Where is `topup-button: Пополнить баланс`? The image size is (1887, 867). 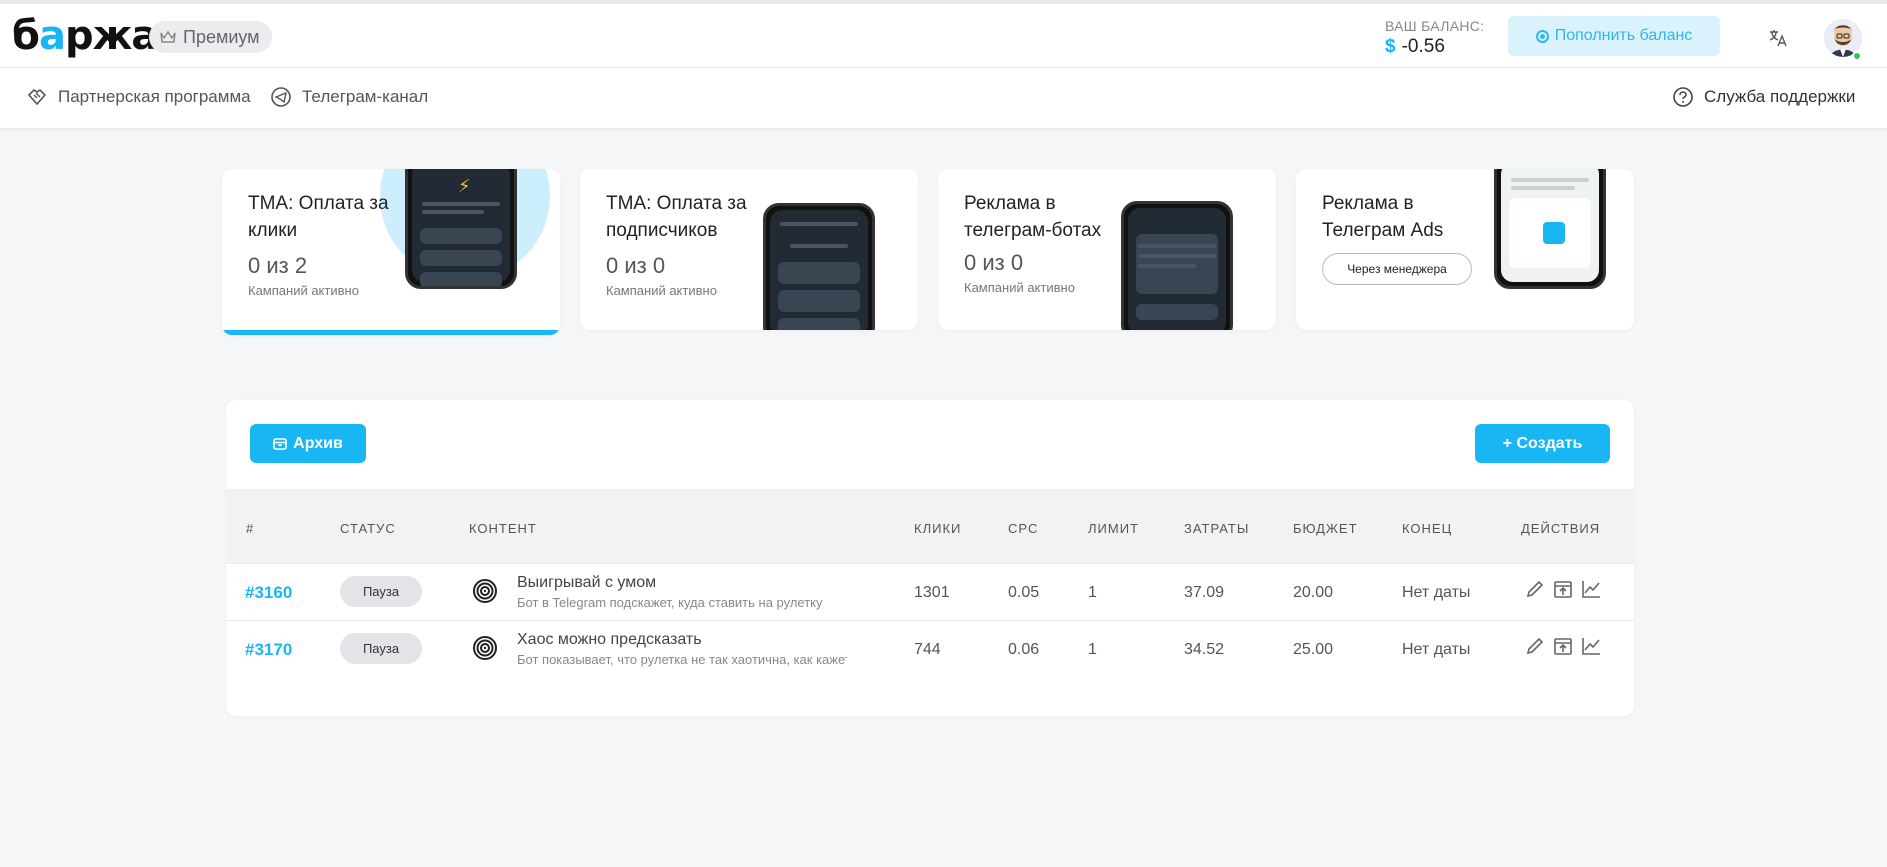 topup-button: Пополнить баланс is located at coordinates (1614, 36).